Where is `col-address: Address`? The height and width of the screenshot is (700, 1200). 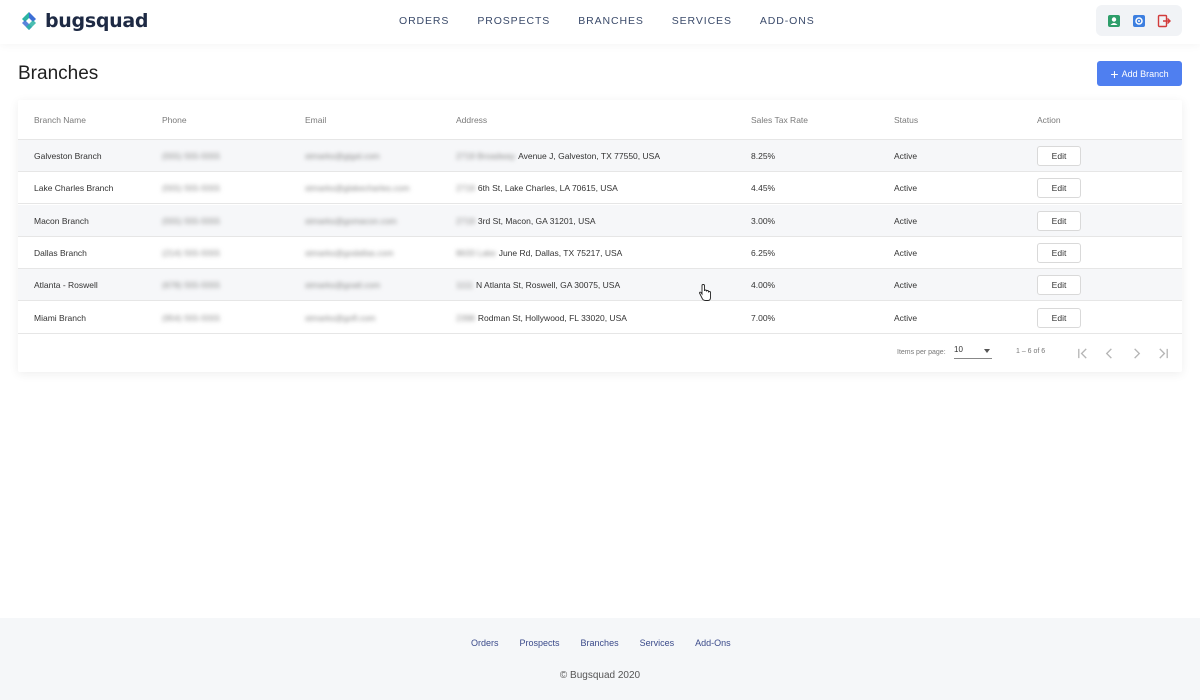 col-address: Address is located at coordinates (471, 120).